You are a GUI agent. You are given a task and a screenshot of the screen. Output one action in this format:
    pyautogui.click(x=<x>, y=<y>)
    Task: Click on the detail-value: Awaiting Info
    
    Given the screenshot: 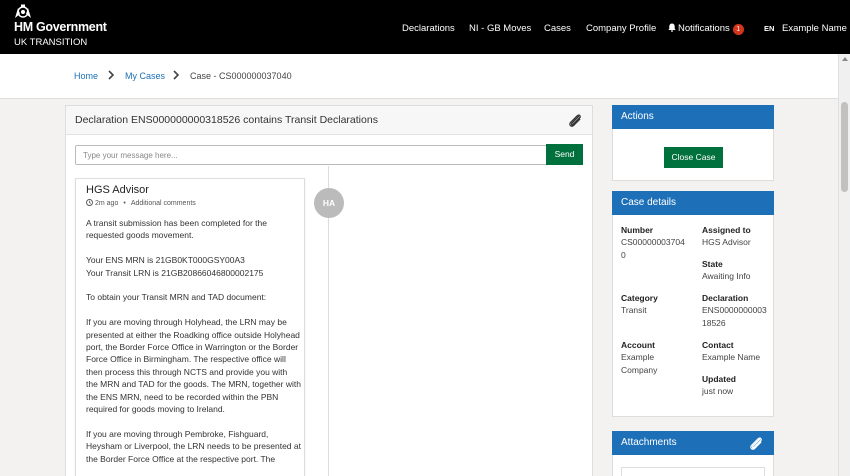 What is the action you would take?
    pyautogui.click(x=726, y=276)
    